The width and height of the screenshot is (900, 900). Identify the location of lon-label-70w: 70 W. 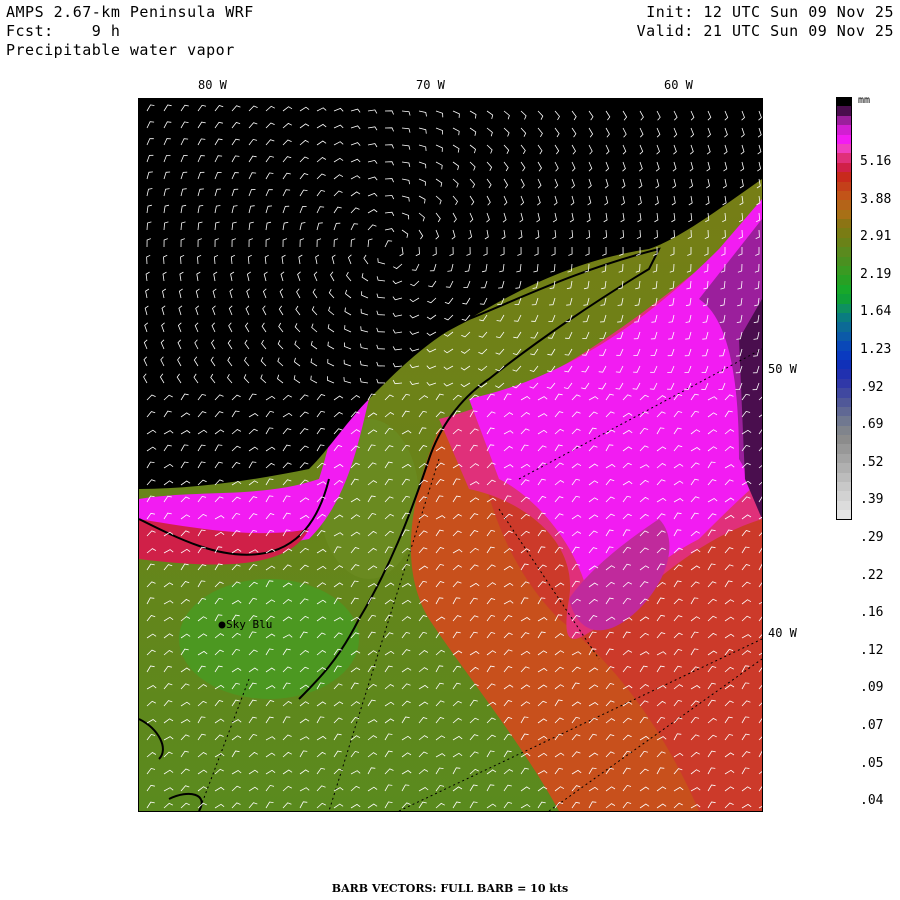
(430, 85).